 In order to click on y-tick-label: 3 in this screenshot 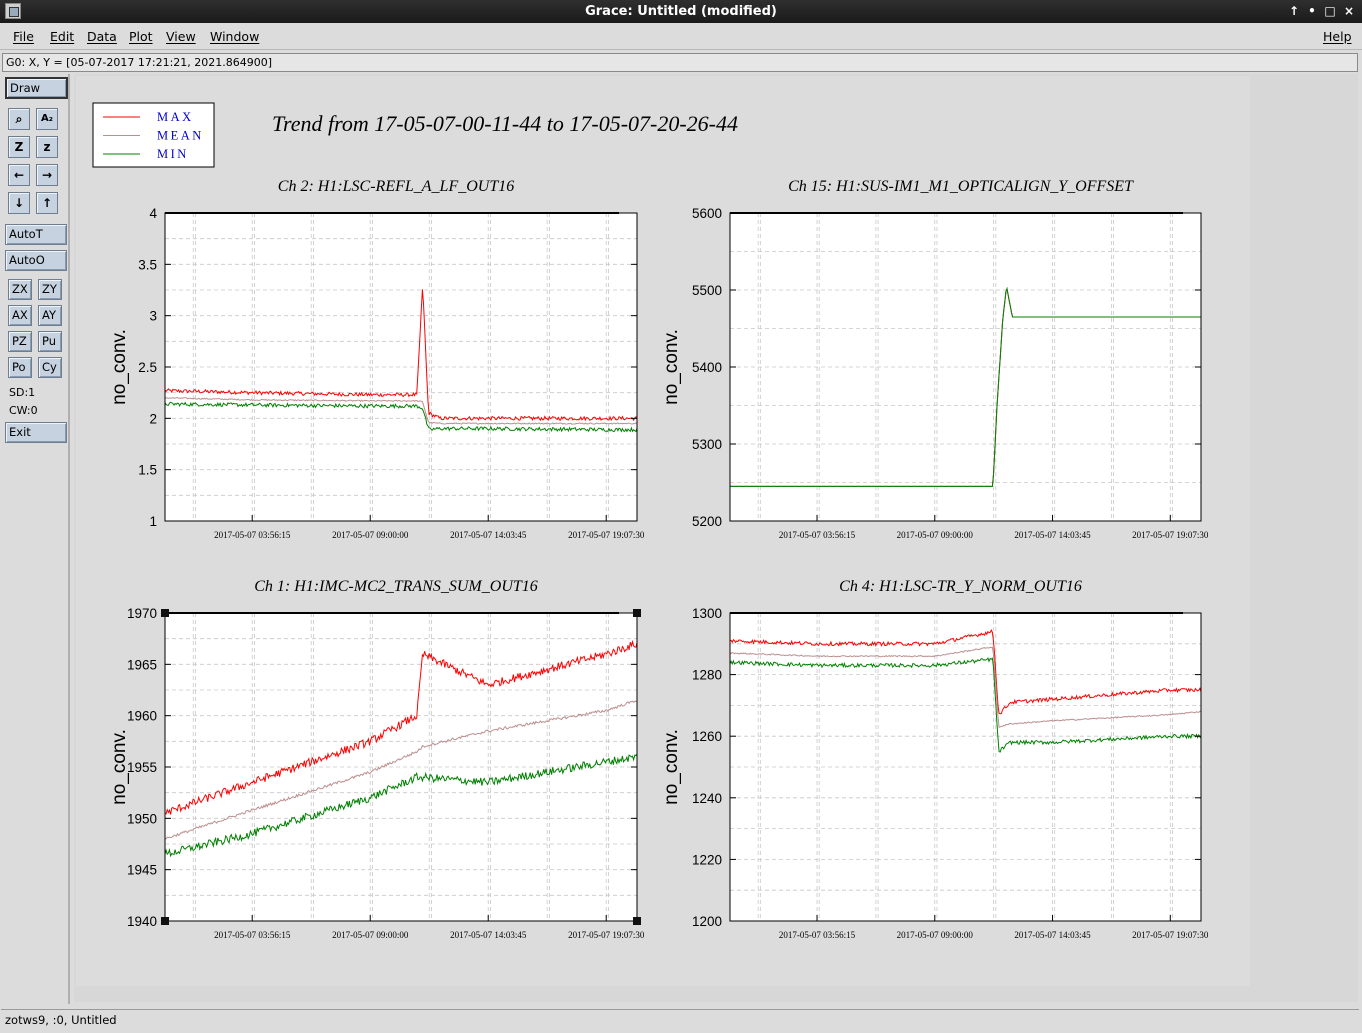, I will do `click(153, 316)`.